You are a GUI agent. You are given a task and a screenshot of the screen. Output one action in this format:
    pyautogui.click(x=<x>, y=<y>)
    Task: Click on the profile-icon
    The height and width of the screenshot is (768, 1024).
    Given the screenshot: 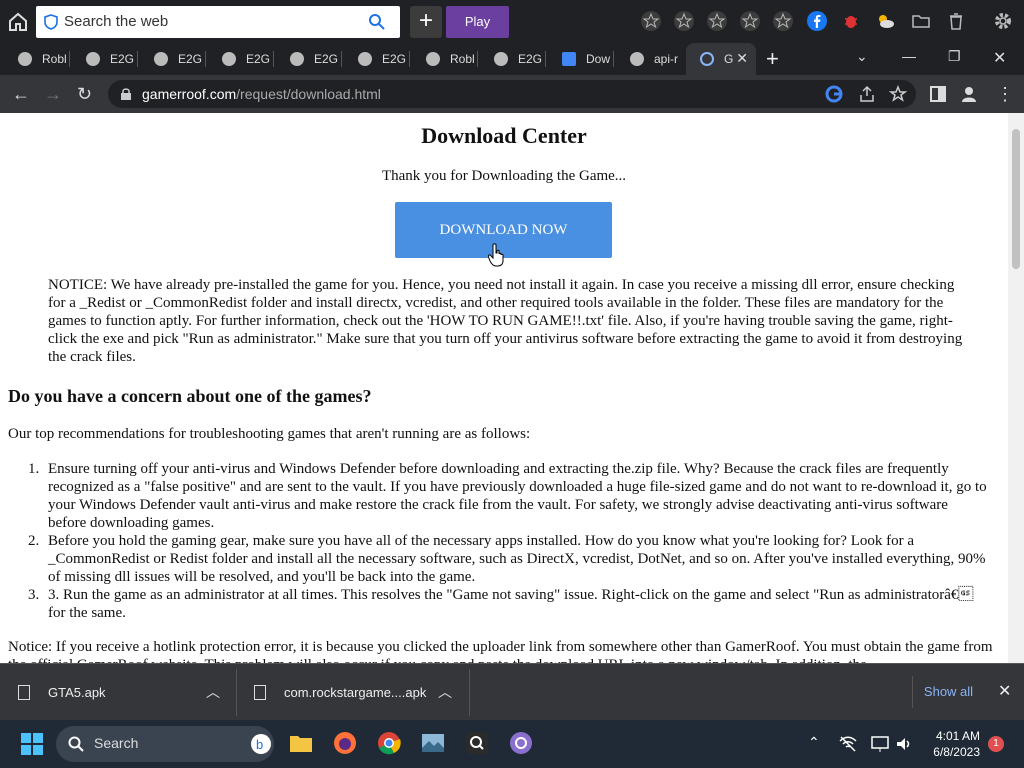 What is the action you would take?
    pyautogui.click(x=969, y=94)
    